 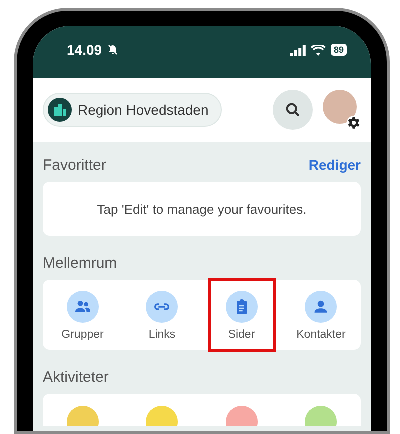 I want to click on space-tile: Links, so click(x=162, y=315).